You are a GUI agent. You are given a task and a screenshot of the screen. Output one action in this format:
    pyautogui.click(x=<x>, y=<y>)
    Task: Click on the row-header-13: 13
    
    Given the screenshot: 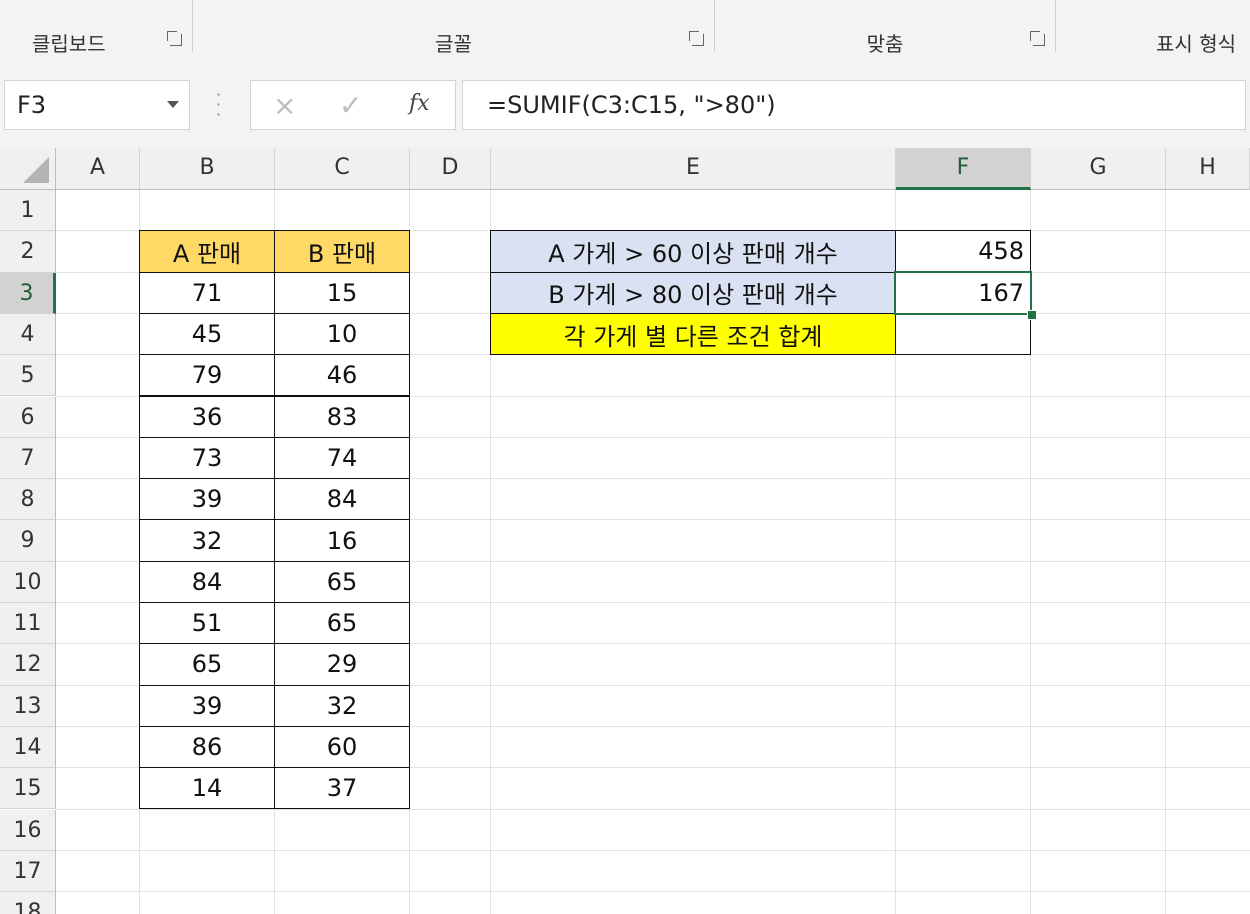 What is the action you would take?
    pyautogui.click(x=28, y=706)
    